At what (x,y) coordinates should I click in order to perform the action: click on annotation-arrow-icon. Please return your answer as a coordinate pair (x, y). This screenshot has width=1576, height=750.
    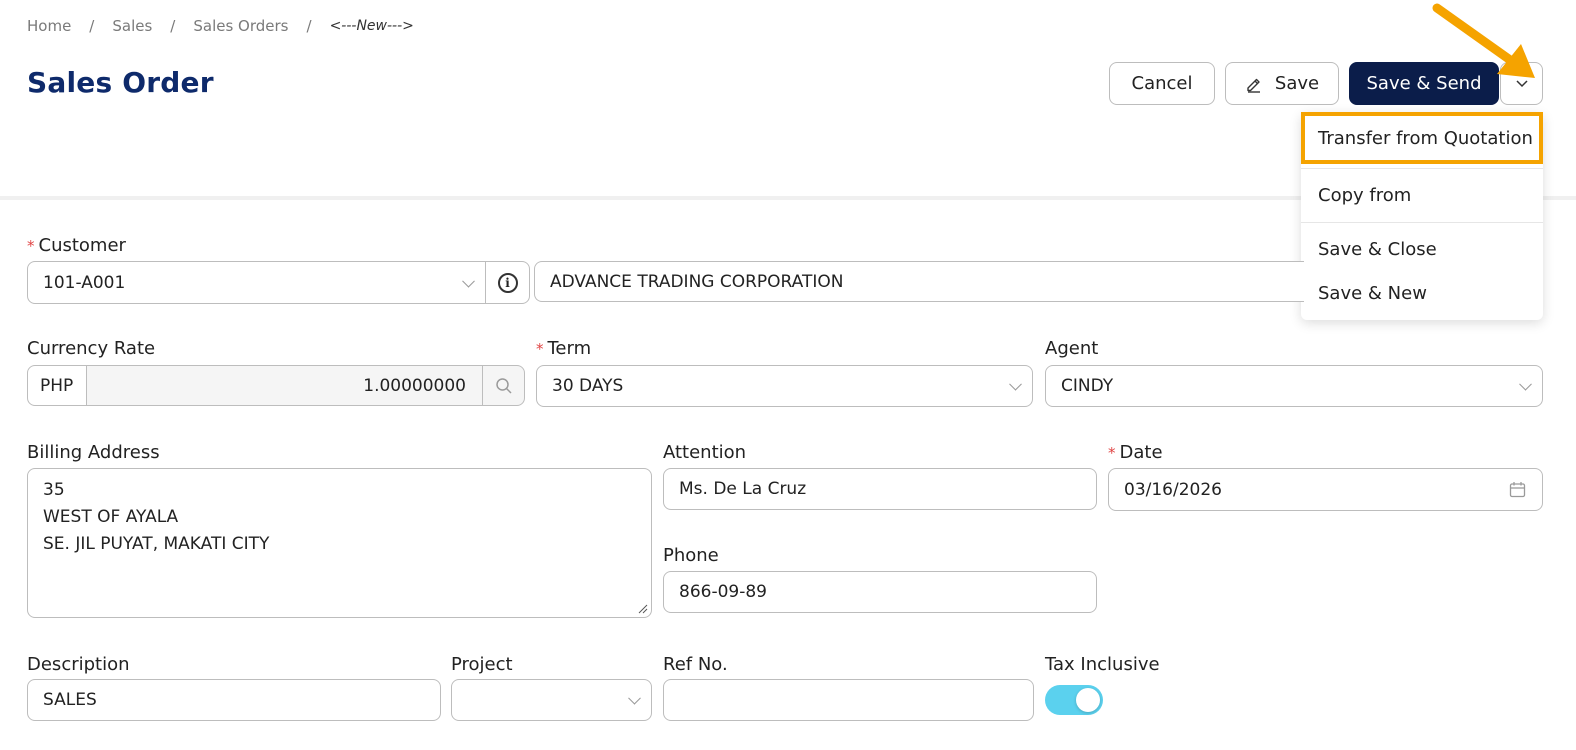
    Looking at the image, I should click on (1483, 40).